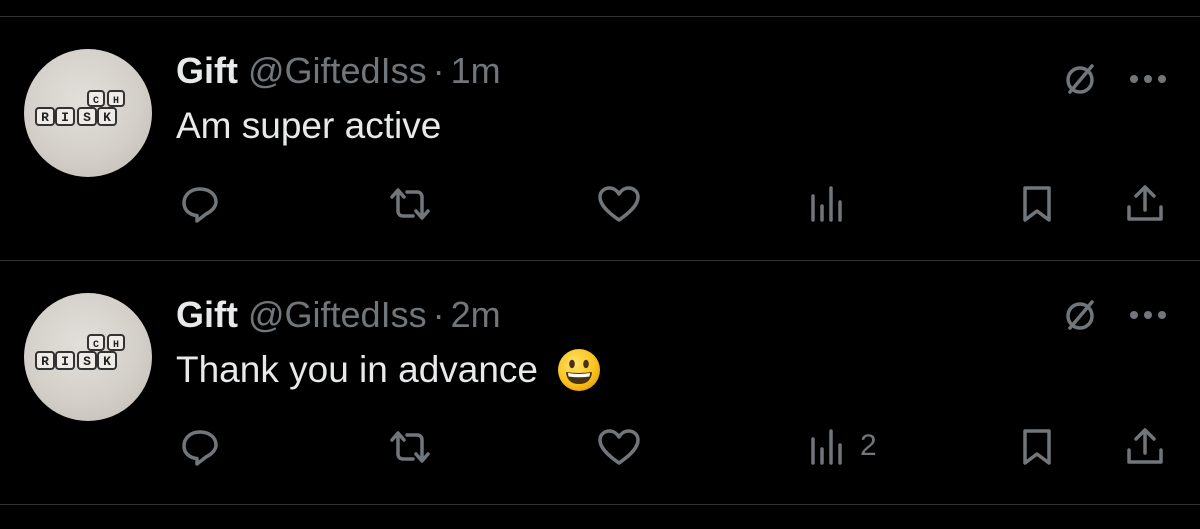 The image size is (1200, 529). What do you see at coordinates (600, 504) in the screenshot?
I see `bottom-divider` at bounding box center [600, 504].